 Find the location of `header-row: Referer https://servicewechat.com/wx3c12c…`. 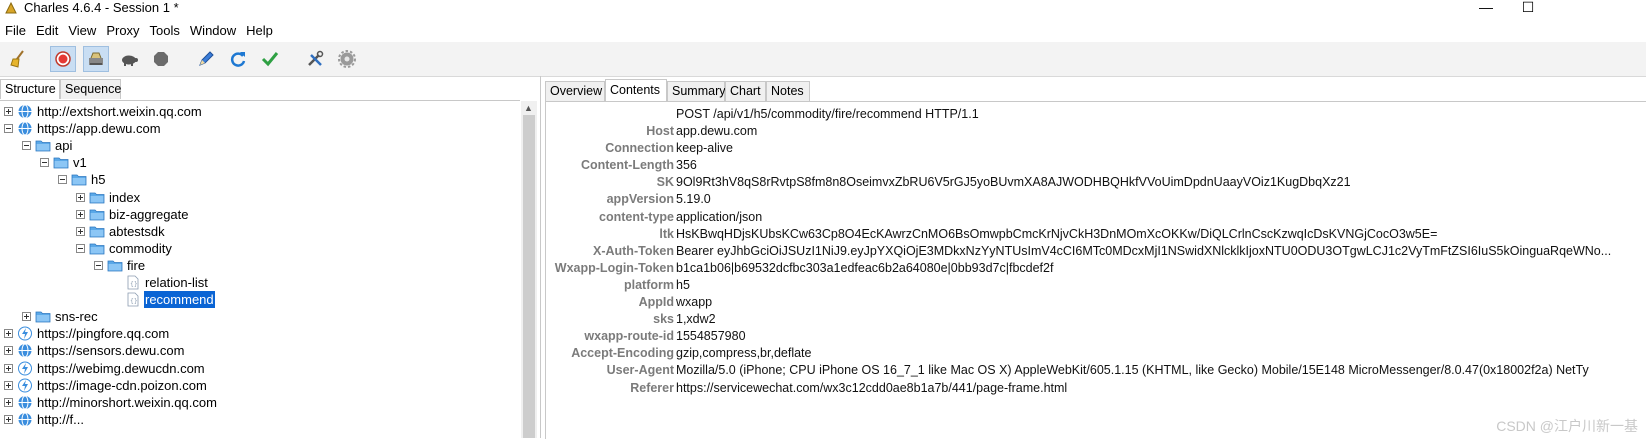

header-row: Referer https://servicewechat.com/wx3c12c… is located at coordinates (1096, 388).